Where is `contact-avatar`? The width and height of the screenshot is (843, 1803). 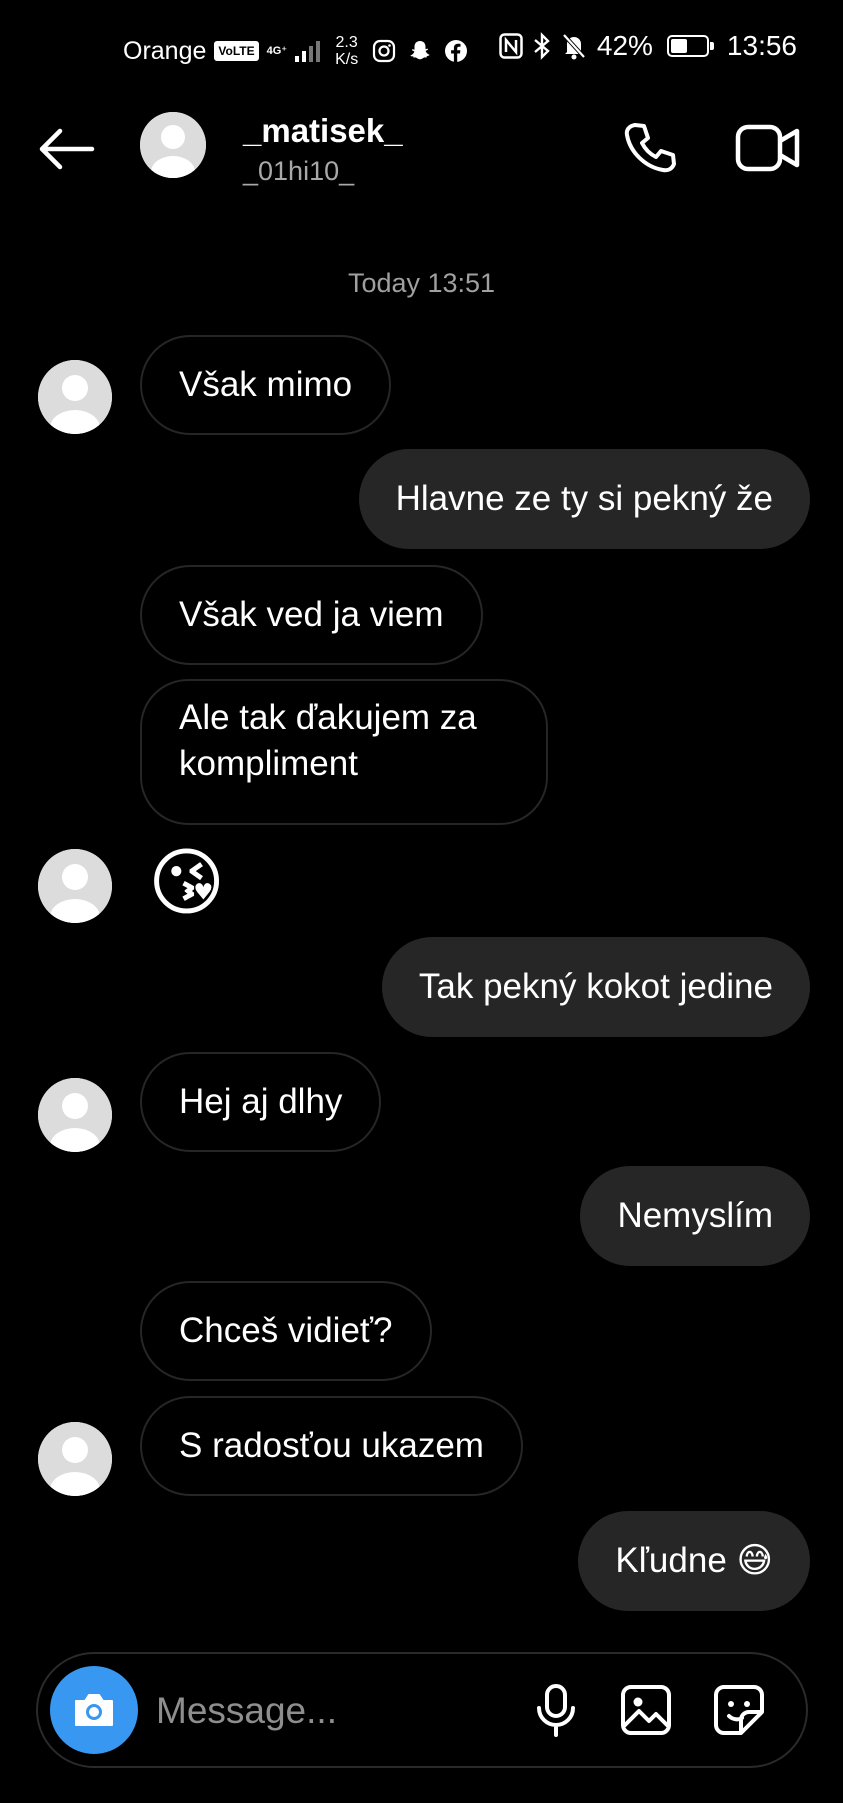
contact-avatar is located at coordinates (173, 145).